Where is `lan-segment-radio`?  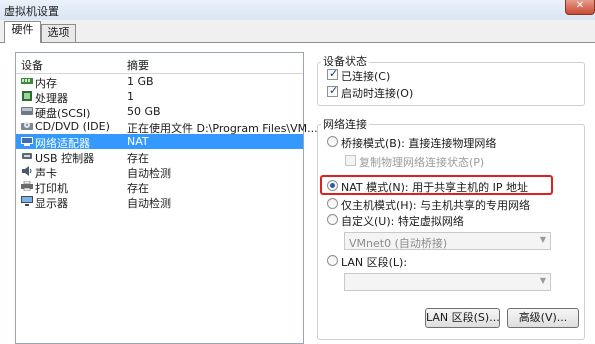
lan-segment-radio is located at coordinates (332, 260).